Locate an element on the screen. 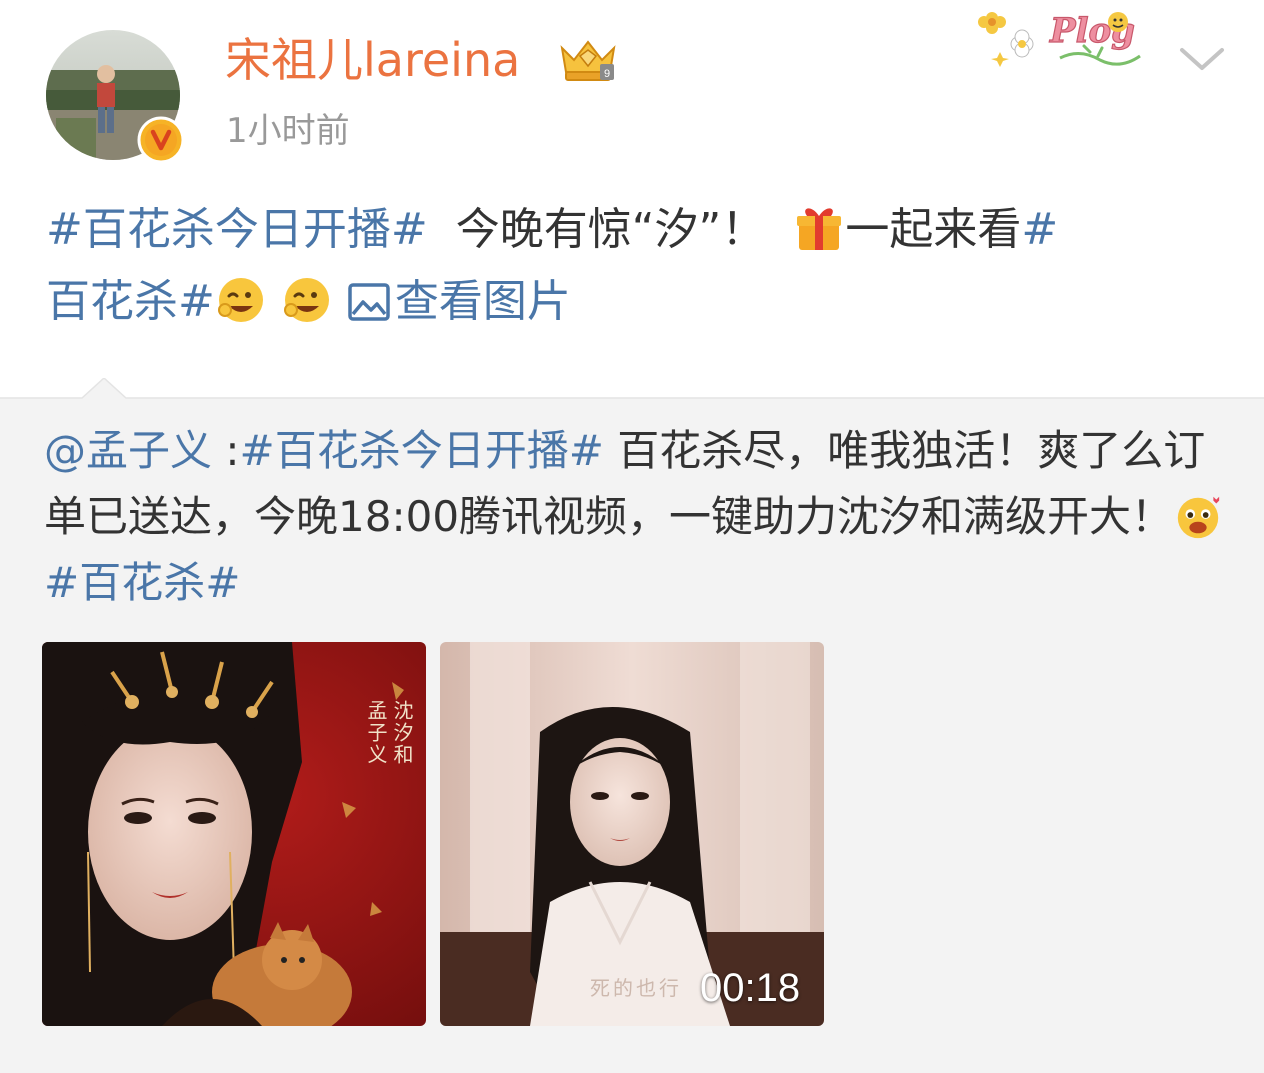 The width and height of the screenshot is (1264, 1073). repost-sep: : is located at coordinates (226, 450).